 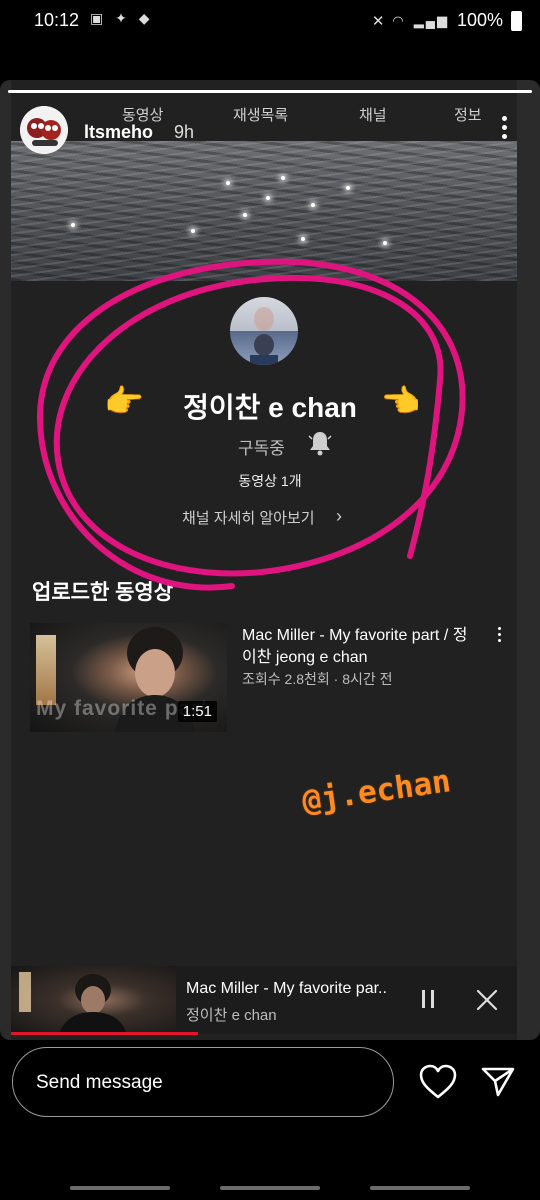 What do you see at coordinates (231, 1015) in the screenshot?
I see `mini-player-channel: 정이찬 e chan` at bounding box center [231, 1015].